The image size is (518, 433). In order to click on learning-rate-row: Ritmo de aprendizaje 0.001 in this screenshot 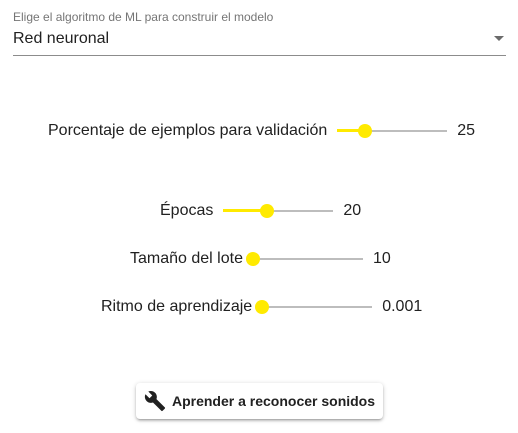, I will do `click(261, 307)`.